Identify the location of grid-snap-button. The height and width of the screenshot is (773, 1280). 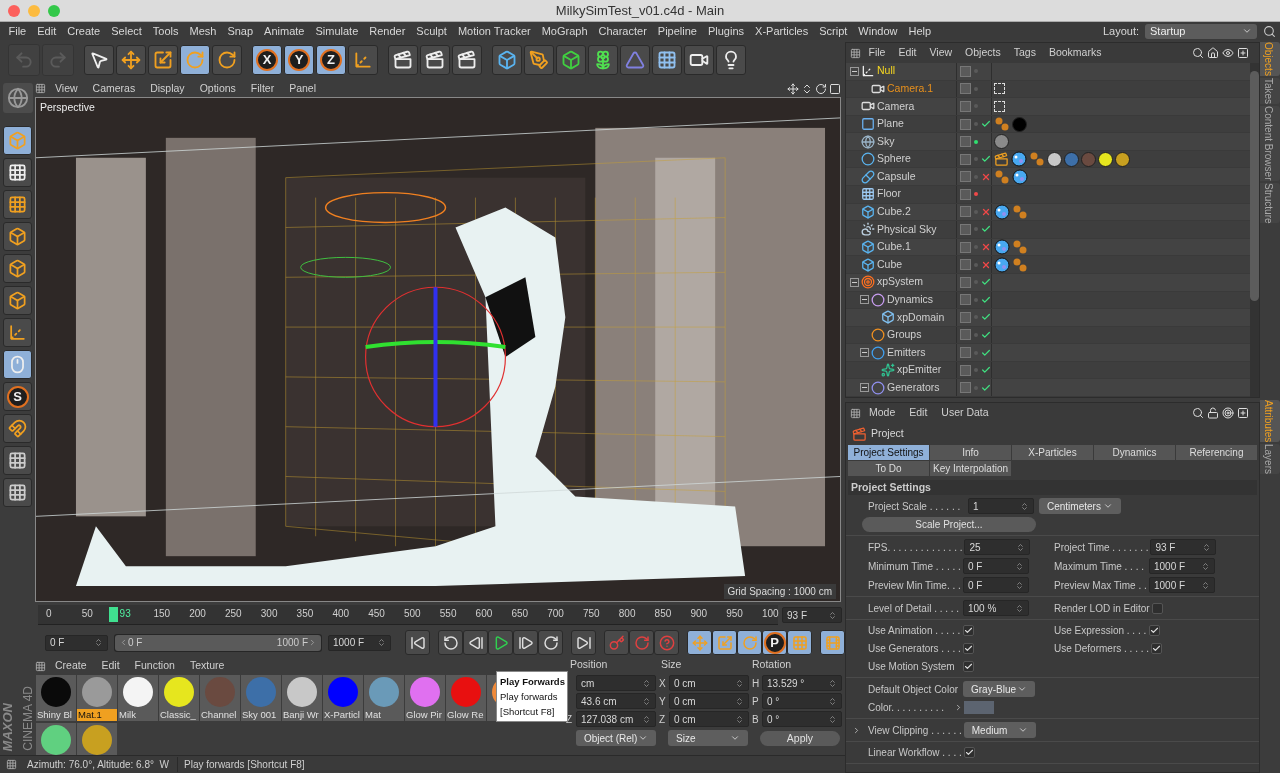
(17, 492).